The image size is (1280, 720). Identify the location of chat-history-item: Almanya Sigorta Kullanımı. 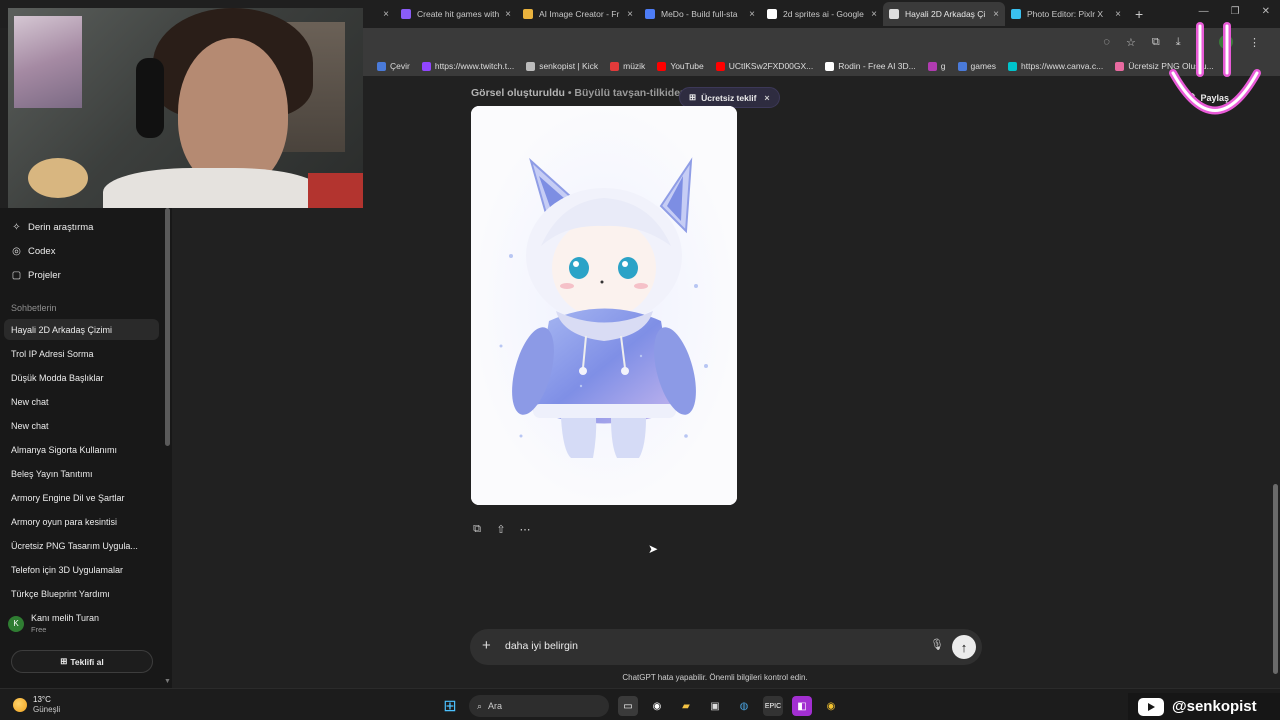
(81, 449).